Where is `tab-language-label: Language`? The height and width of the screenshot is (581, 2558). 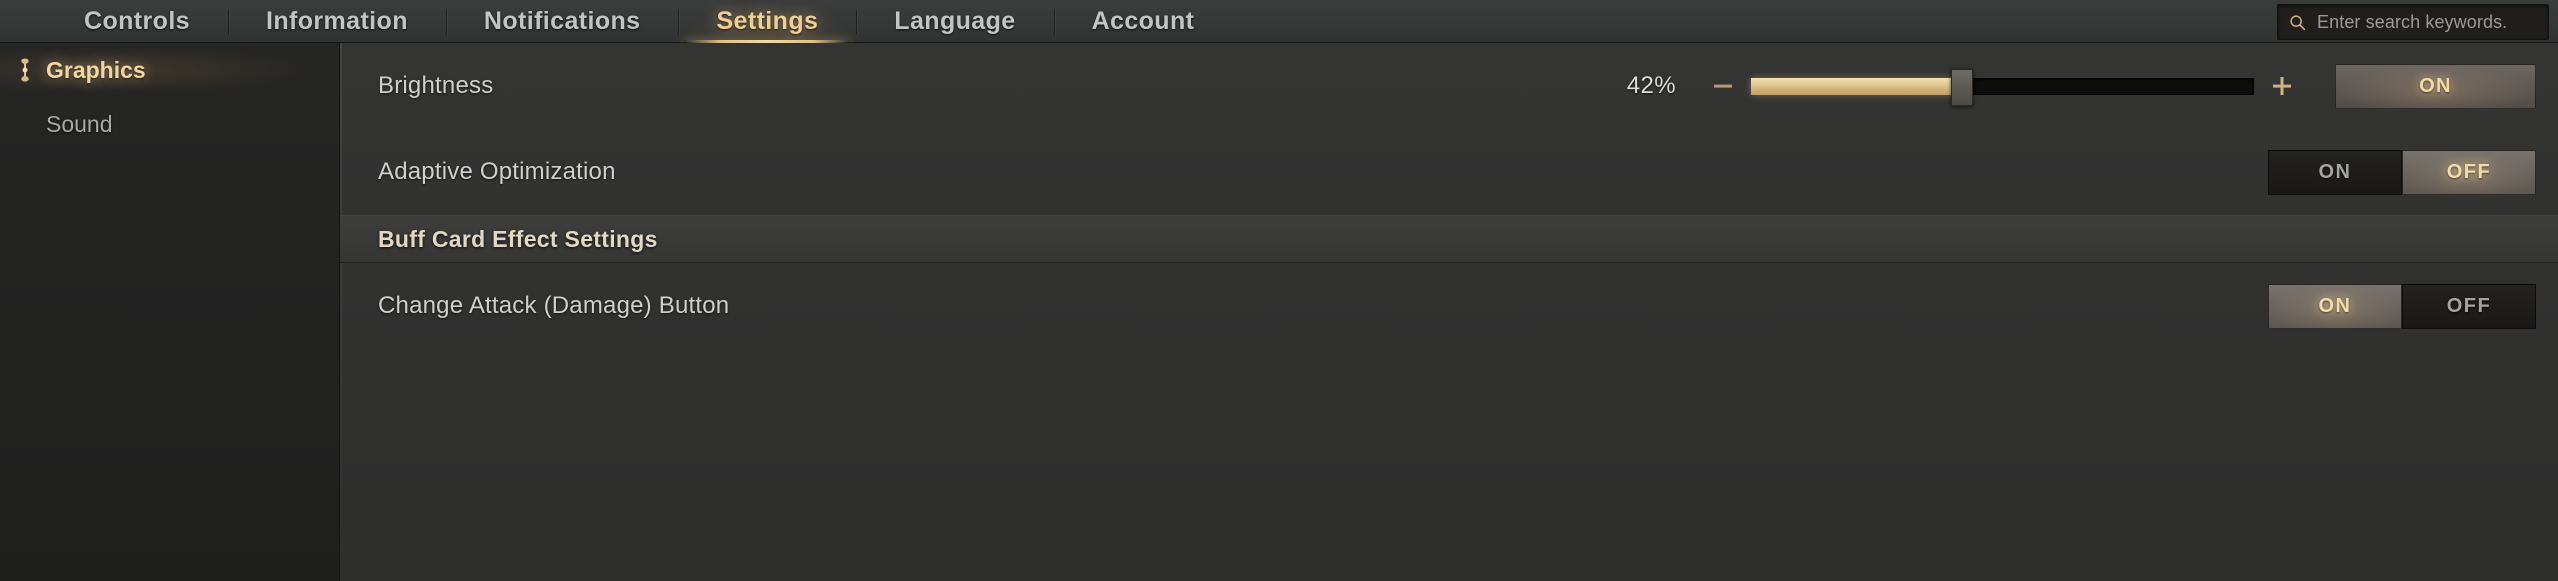
tab-language-label: Language is located at coordinates (955, 21).